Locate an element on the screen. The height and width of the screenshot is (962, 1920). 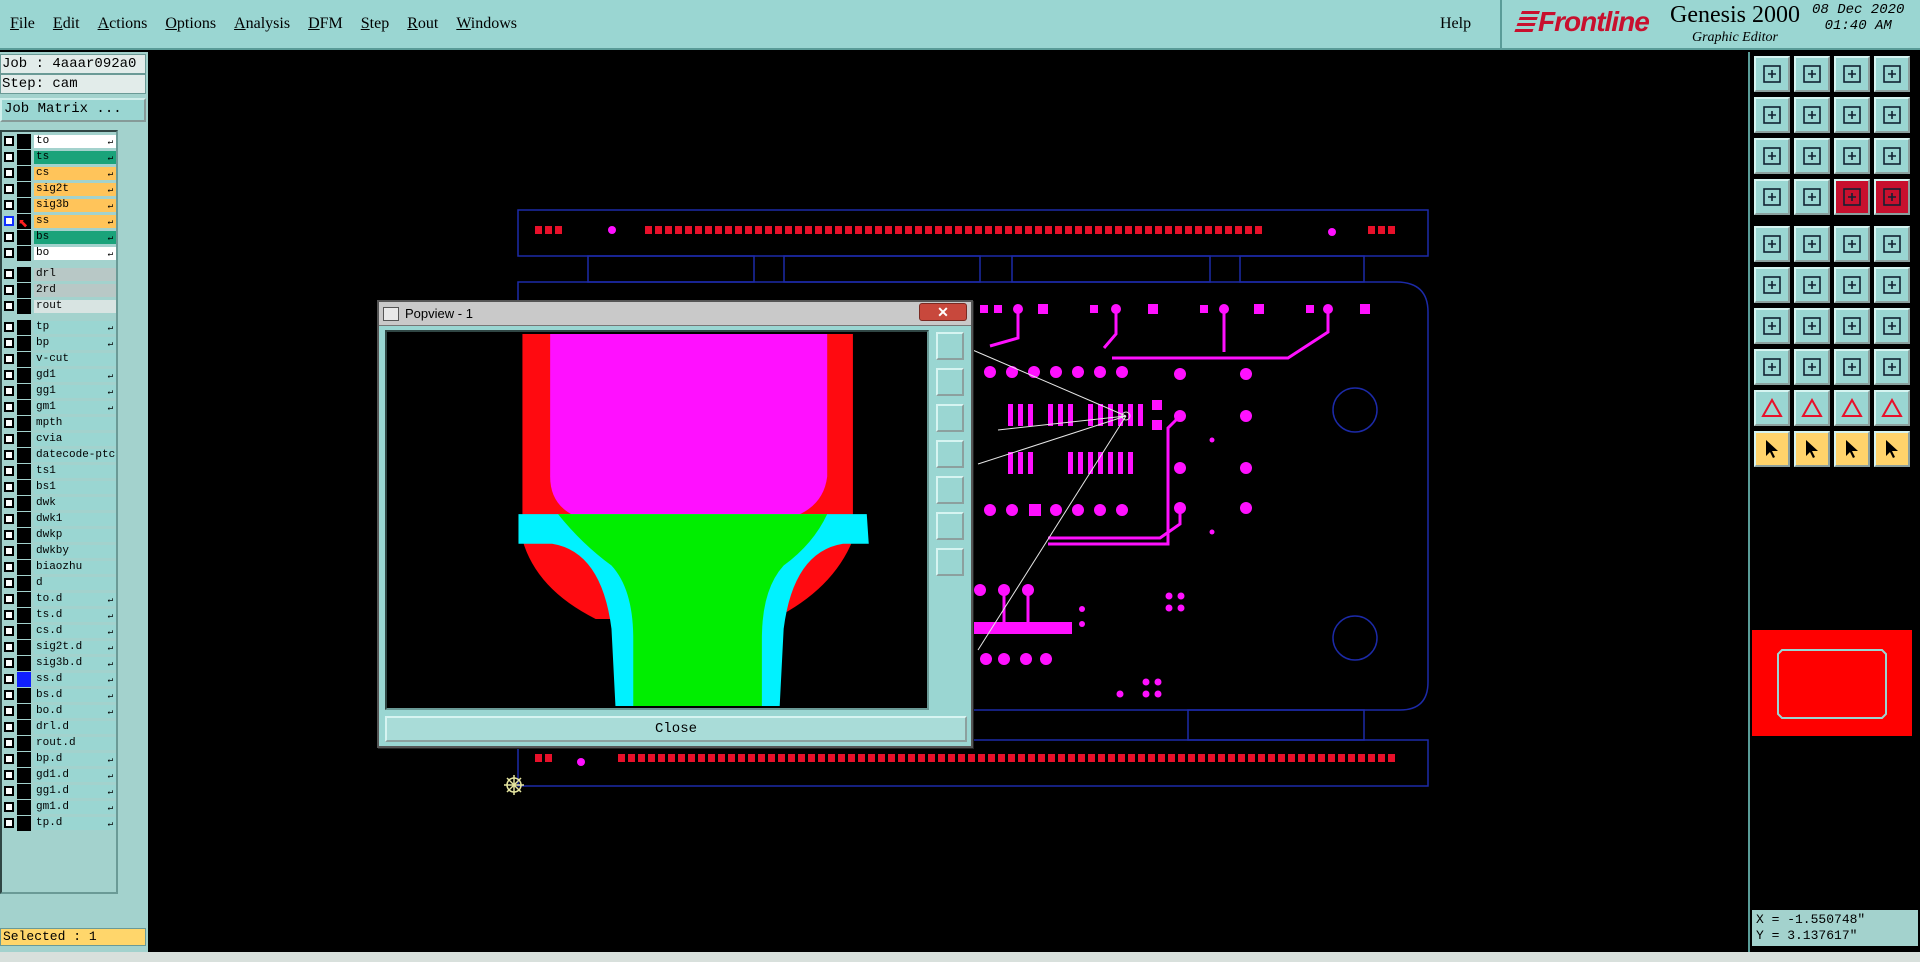
layer-row: ss.d ↵ is located at coordinates (59, 679).